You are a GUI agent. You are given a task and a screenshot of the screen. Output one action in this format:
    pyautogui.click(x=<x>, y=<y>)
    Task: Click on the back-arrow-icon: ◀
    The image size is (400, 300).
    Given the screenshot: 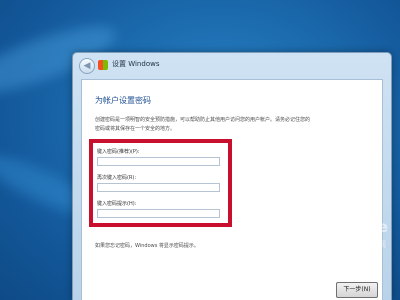 What is the action you would take?
    pyautogui.click(x=87, y=66)
    